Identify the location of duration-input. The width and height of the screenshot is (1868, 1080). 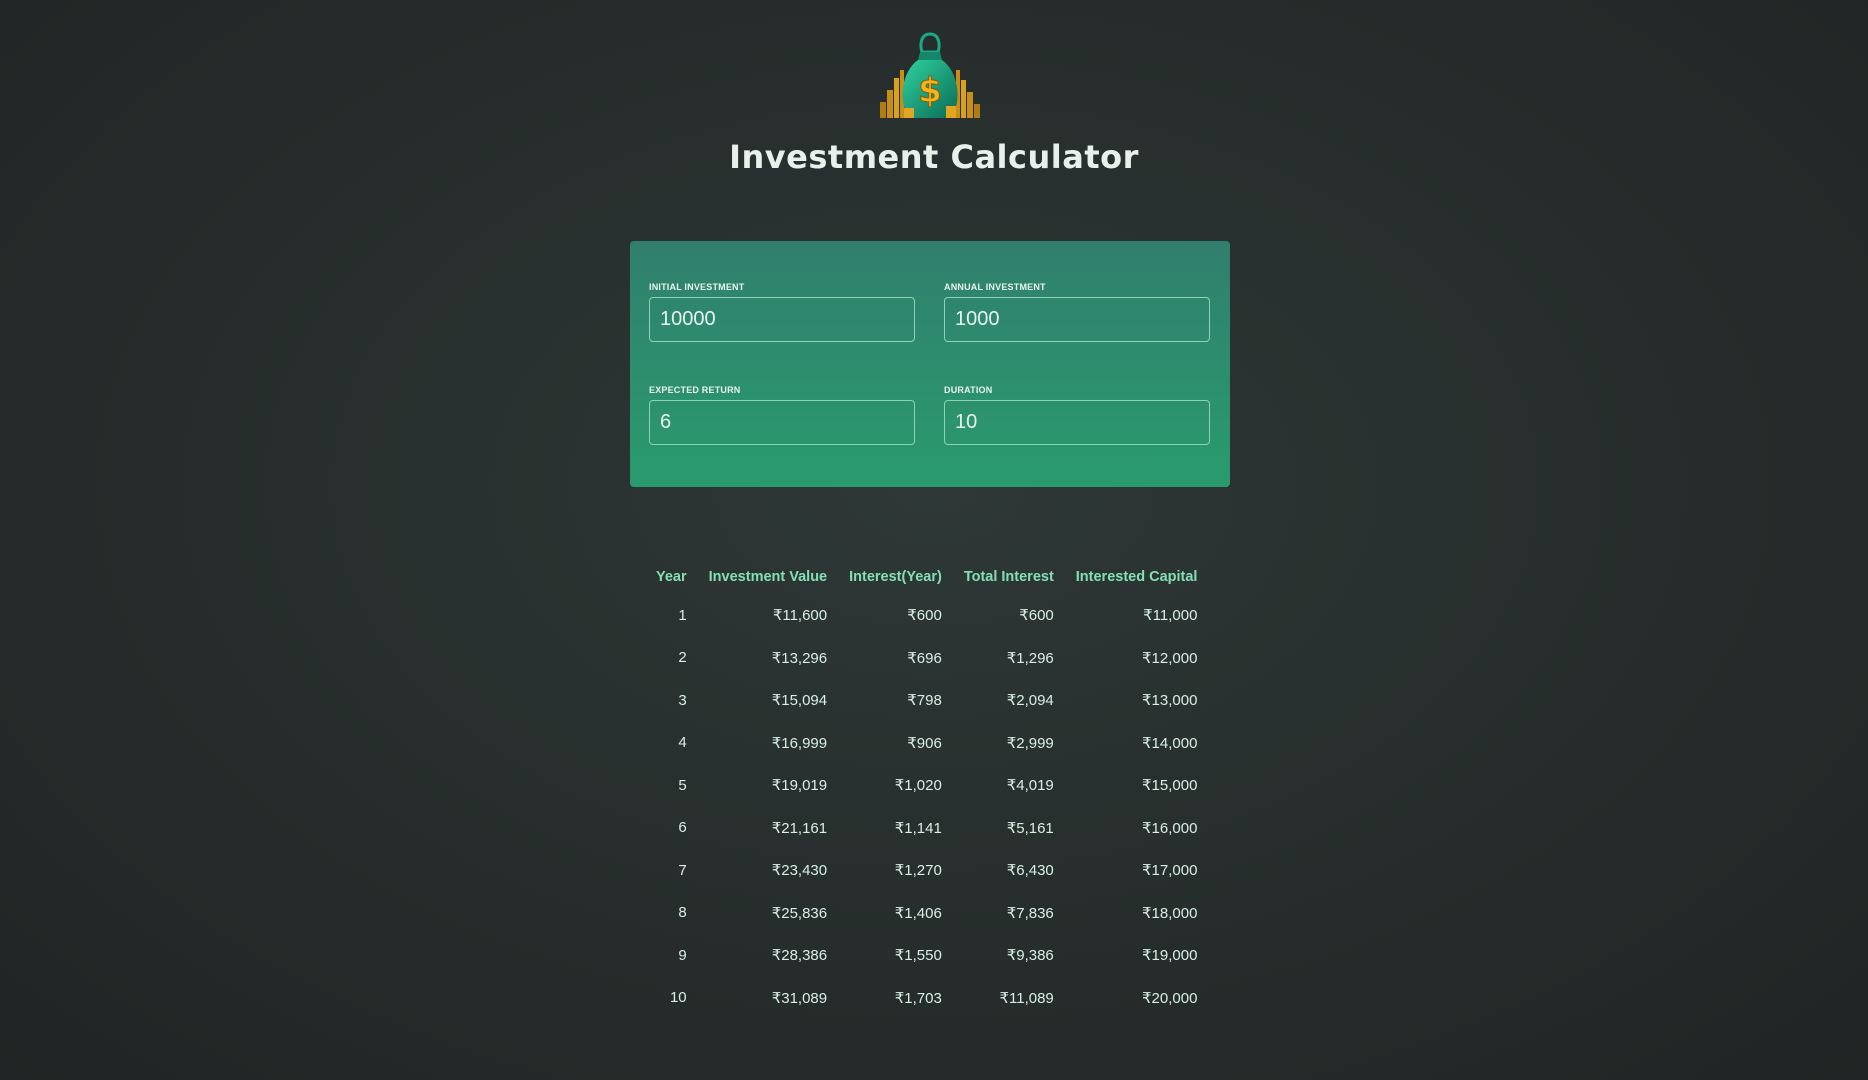
(1077, 422).